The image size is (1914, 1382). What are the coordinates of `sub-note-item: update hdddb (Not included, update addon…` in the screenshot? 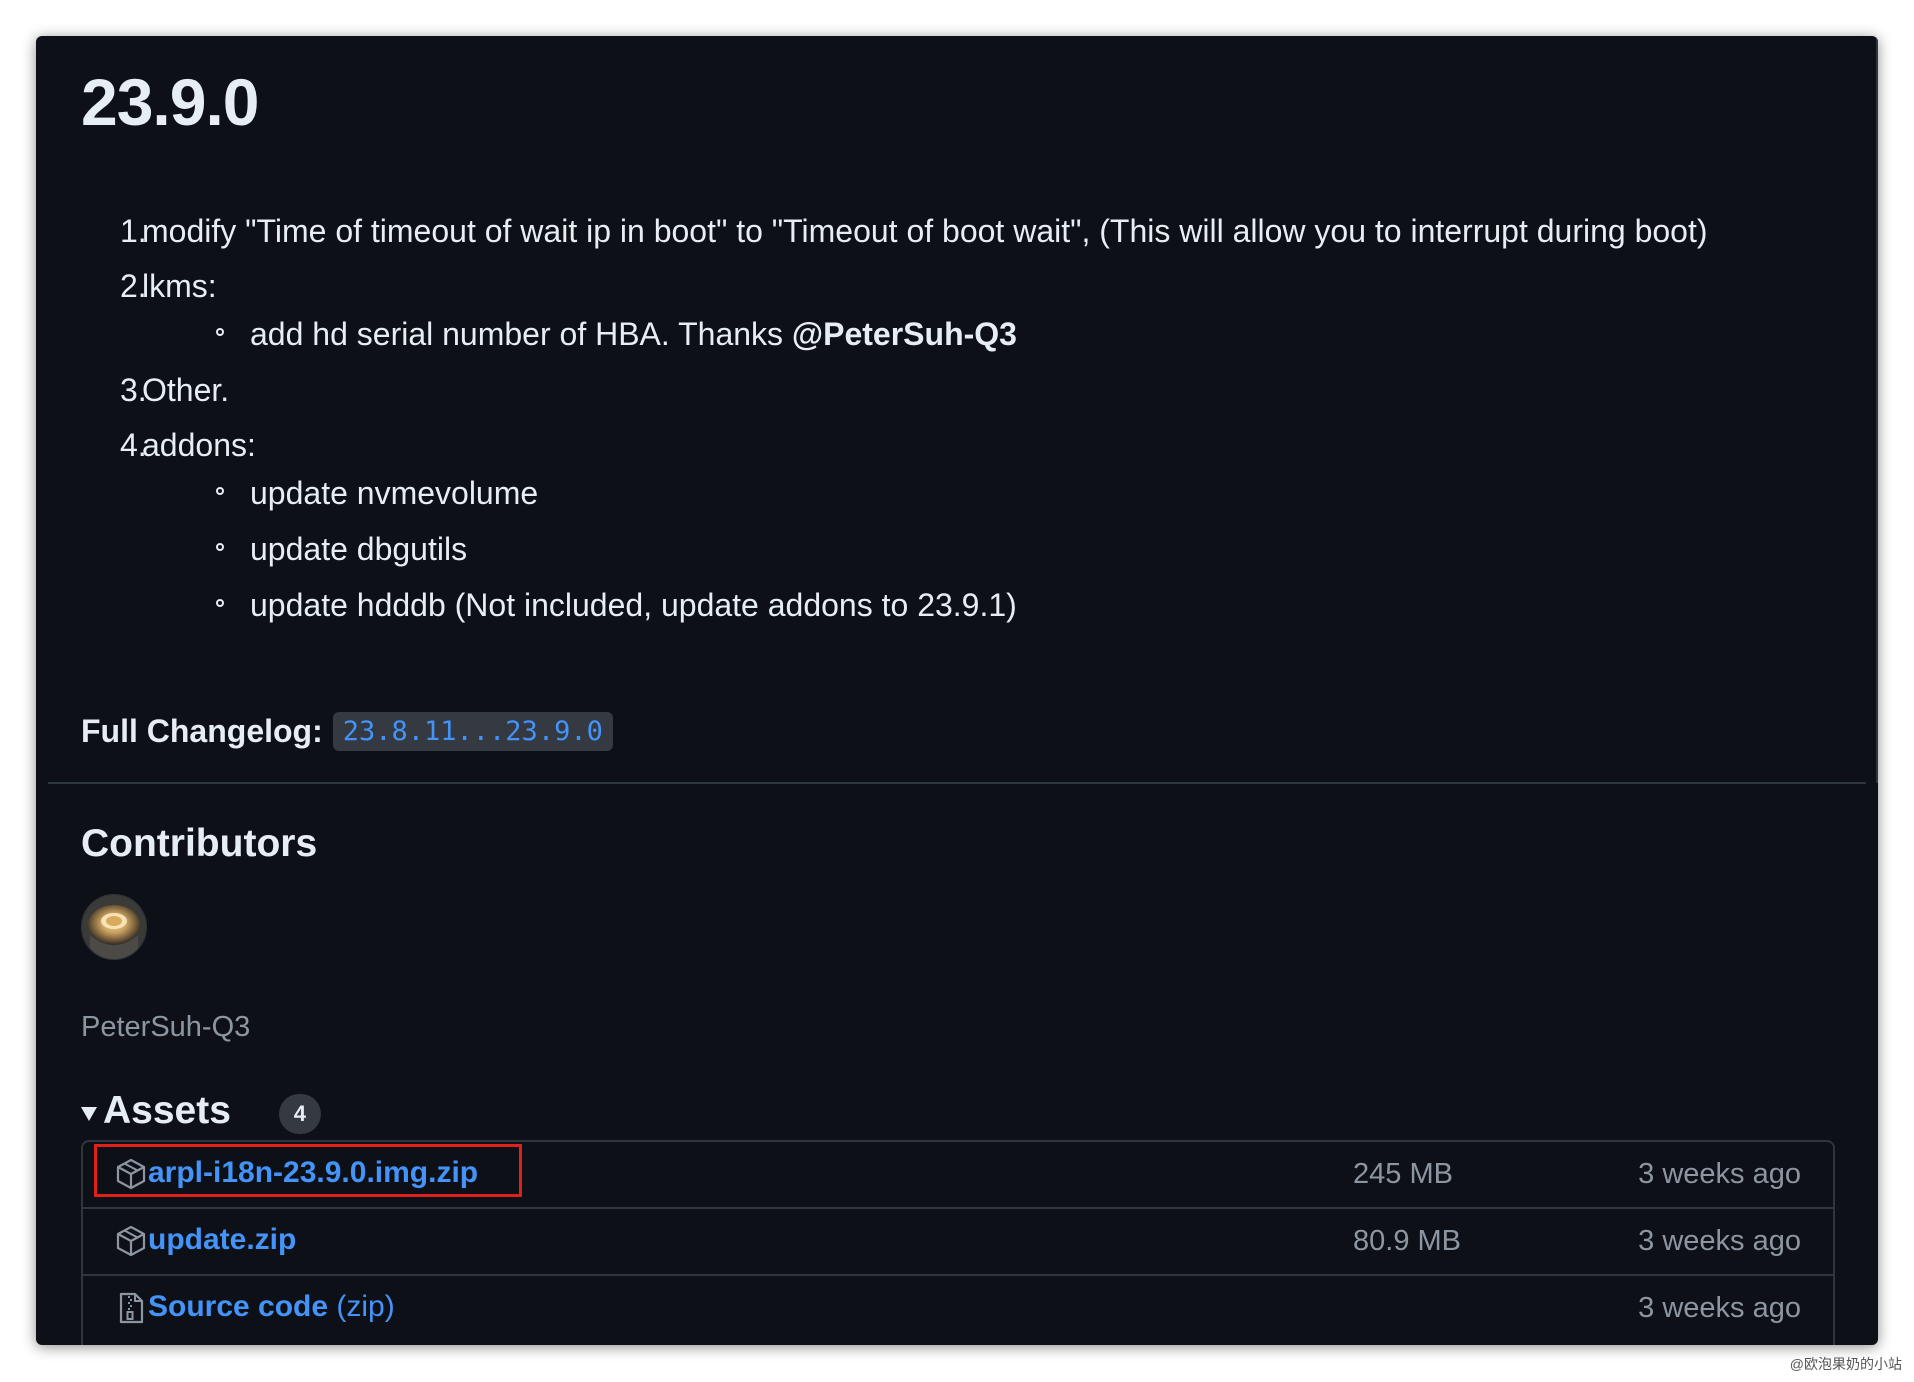 It's located at (925, 605).